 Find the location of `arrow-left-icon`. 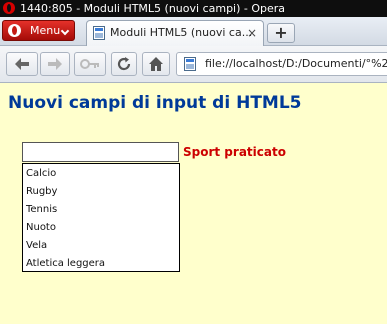

arrow-left-icon is located at coordinates (22, 64).